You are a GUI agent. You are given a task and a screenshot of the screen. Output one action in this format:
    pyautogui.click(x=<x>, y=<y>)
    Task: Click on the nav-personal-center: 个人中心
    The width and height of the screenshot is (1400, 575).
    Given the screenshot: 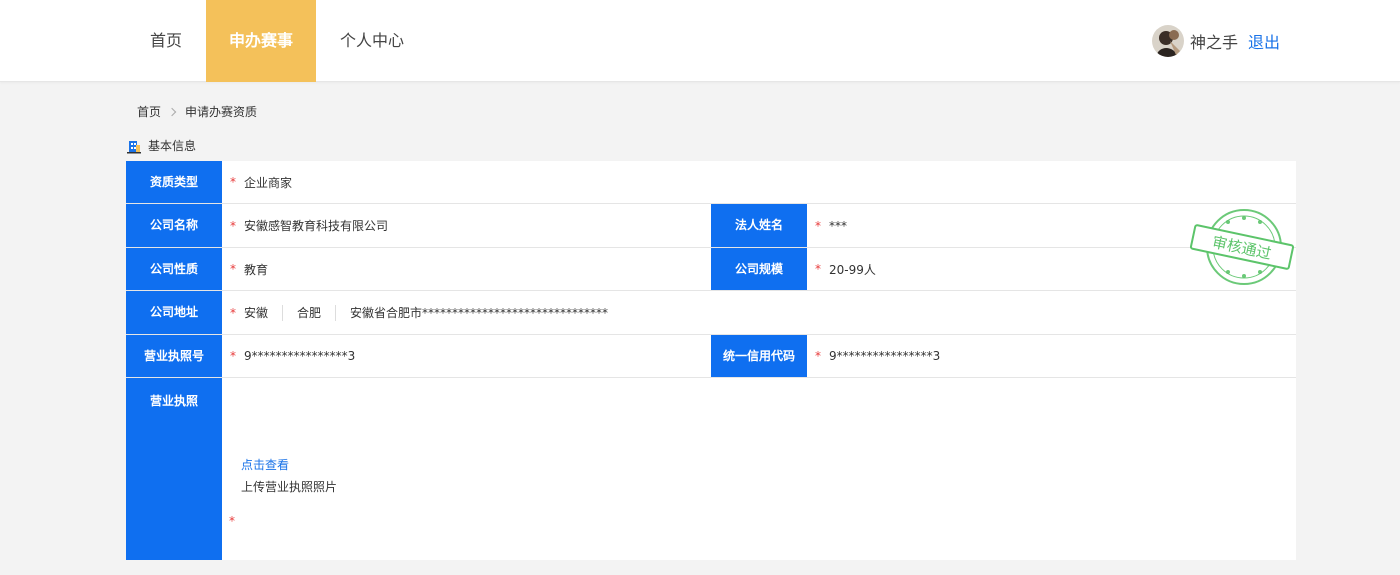 What is the action you would take?
    pyautogui.click(x=372, y=41)
    